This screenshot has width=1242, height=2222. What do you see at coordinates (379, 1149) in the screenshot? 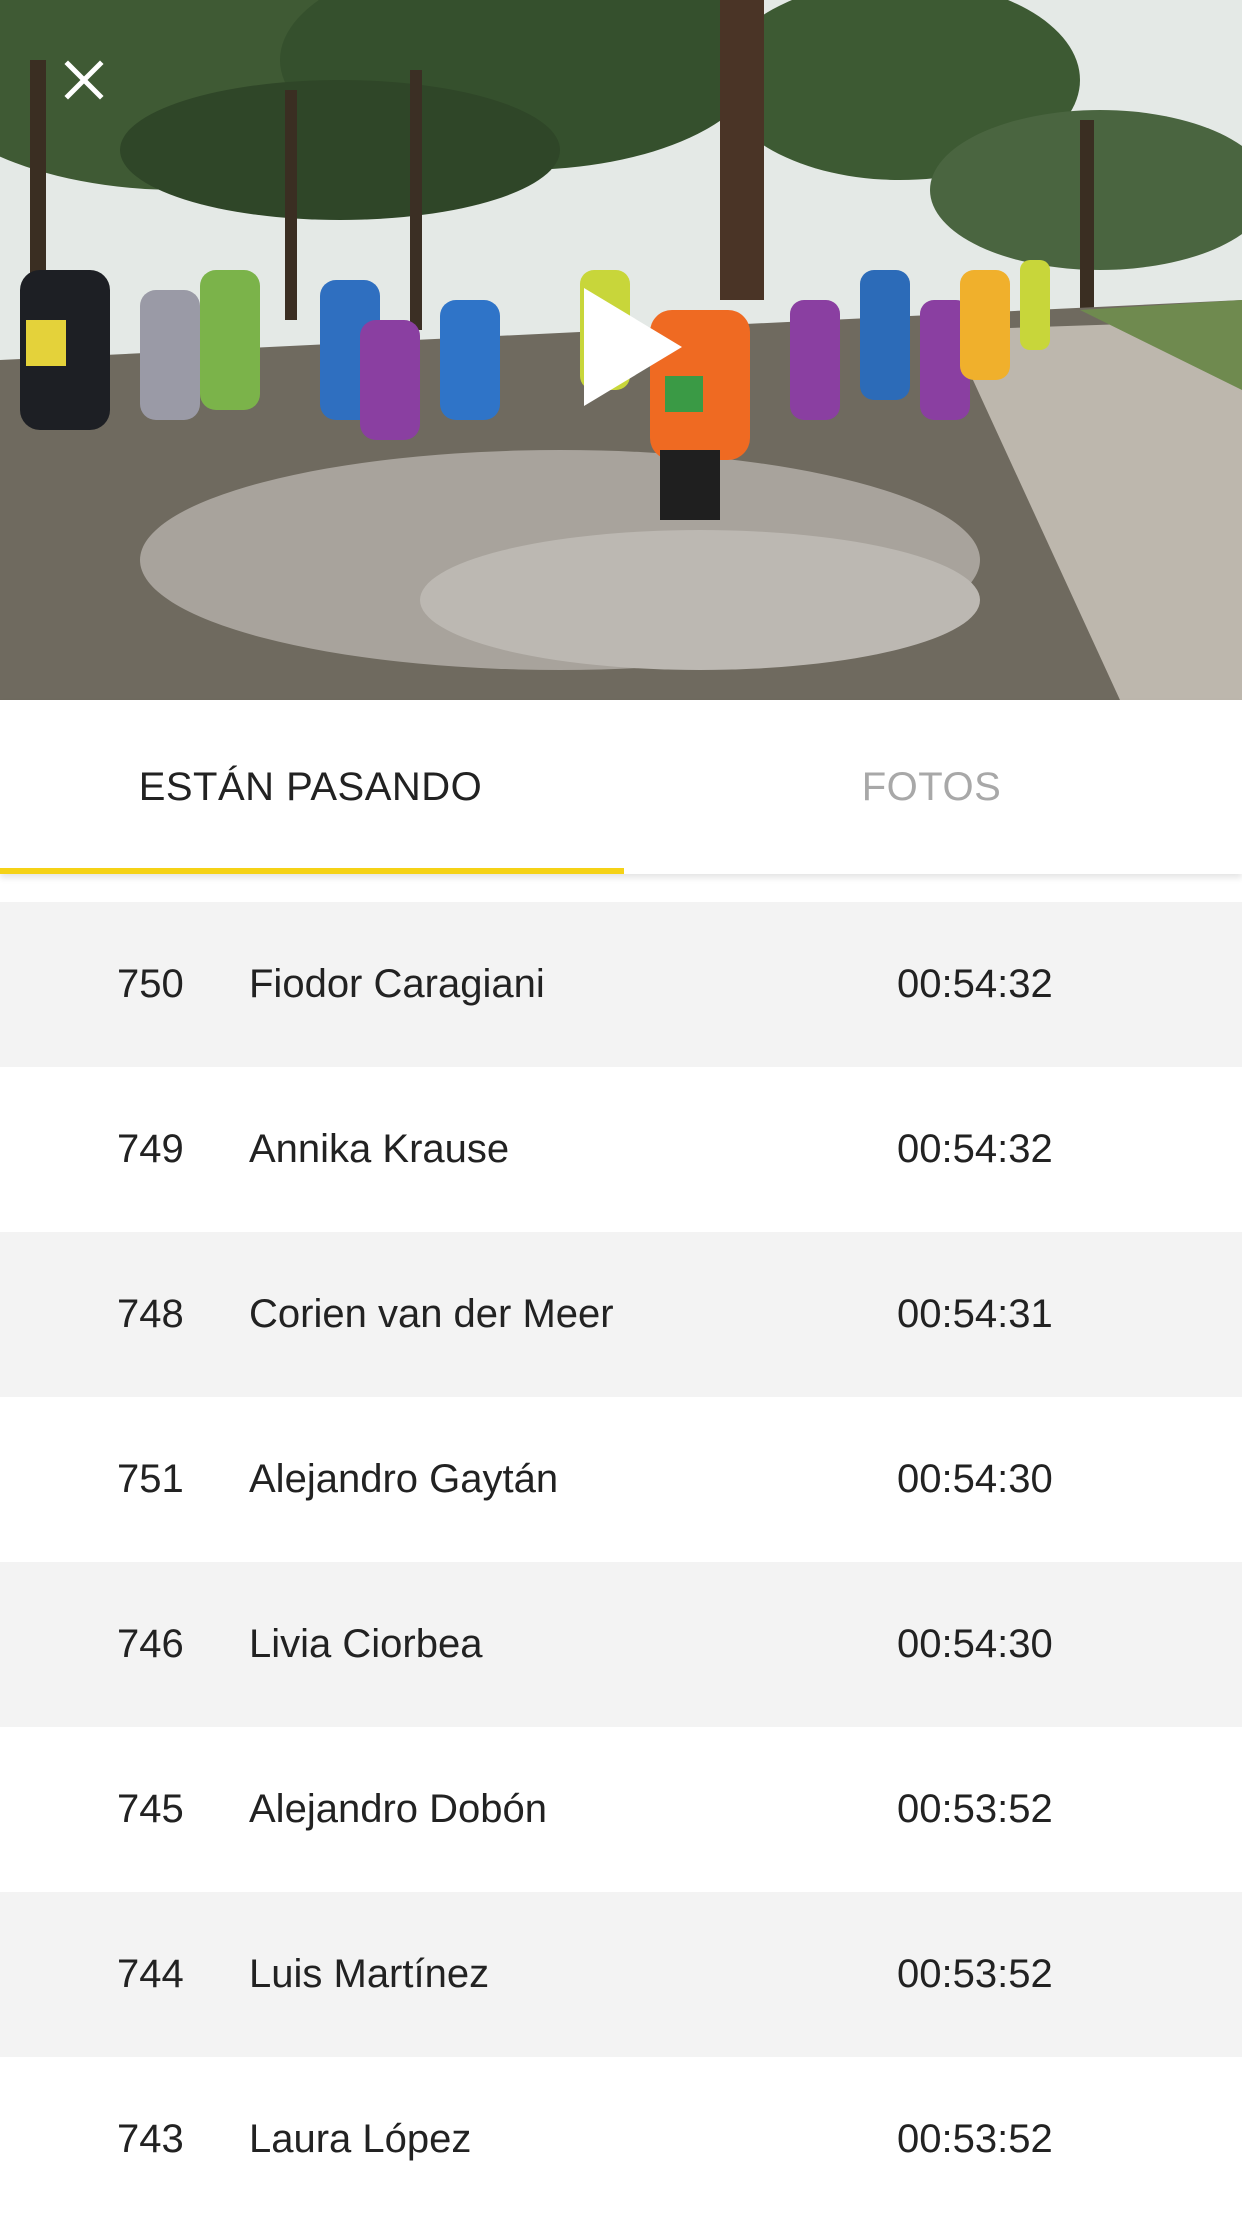
I see `runner-name: Annika Krause` at bounding box center [379, 1149].